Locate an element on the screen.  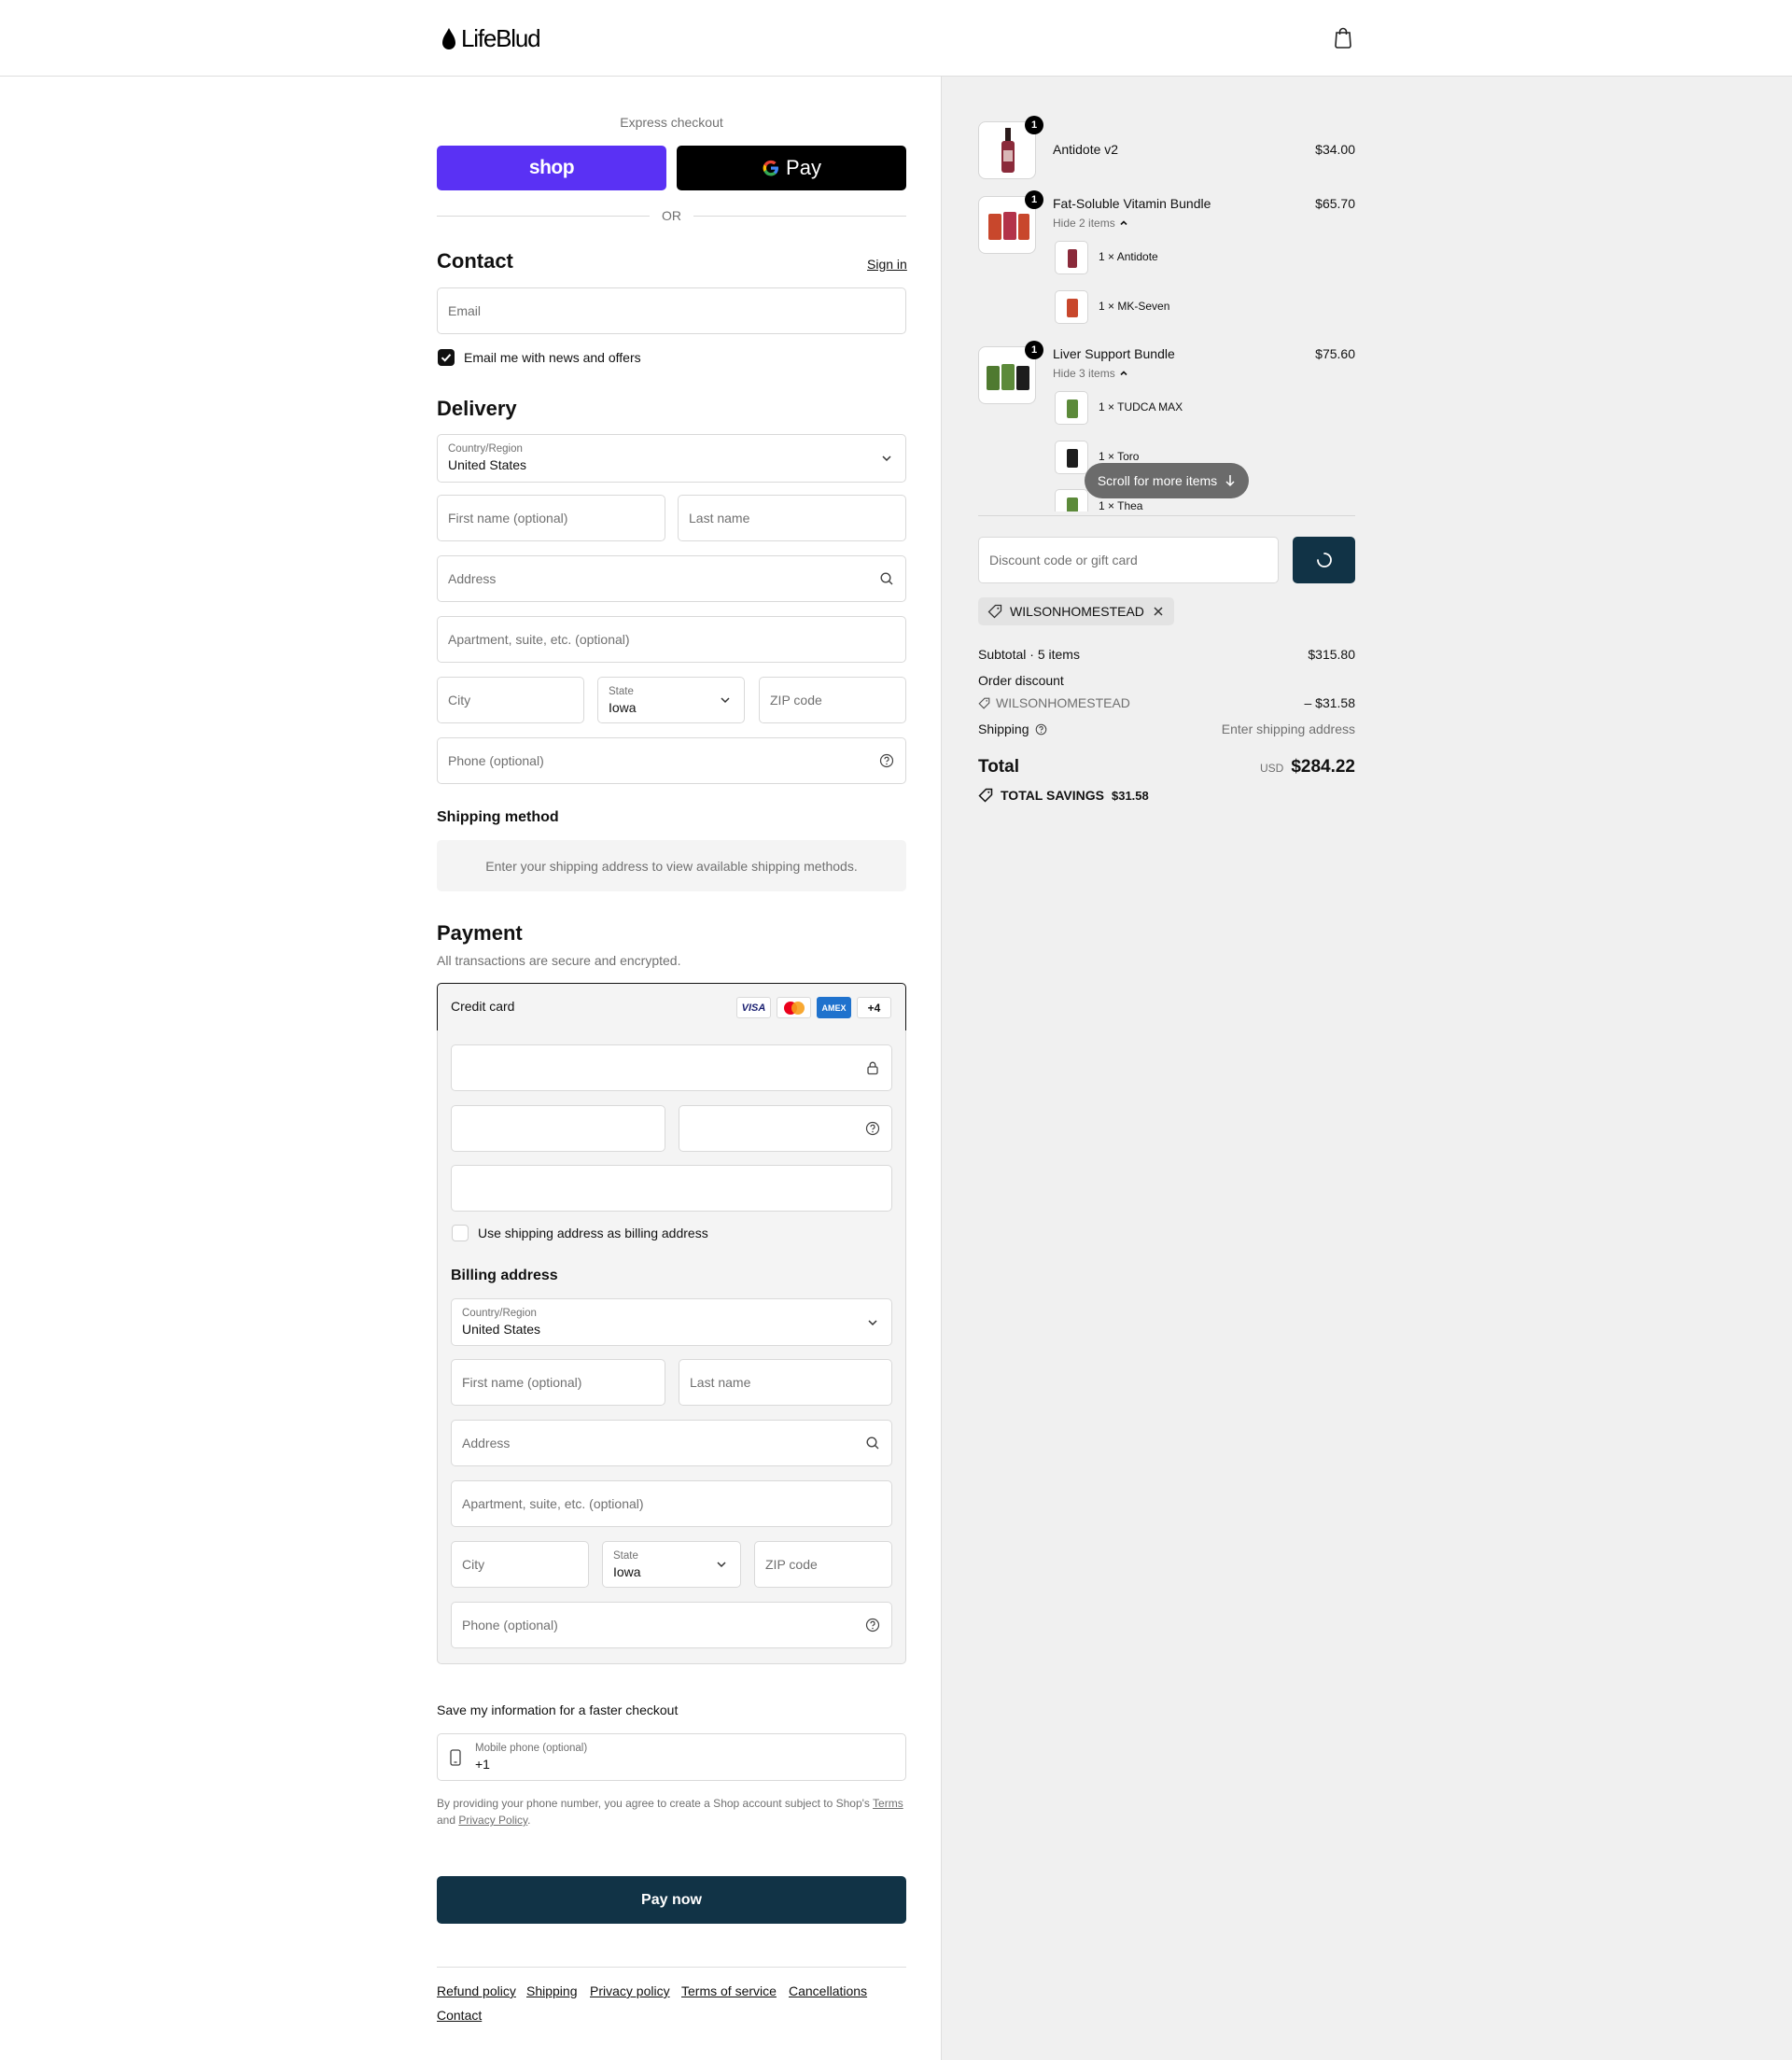
shop-pay-button: shop is located at coordinates (551, 168).